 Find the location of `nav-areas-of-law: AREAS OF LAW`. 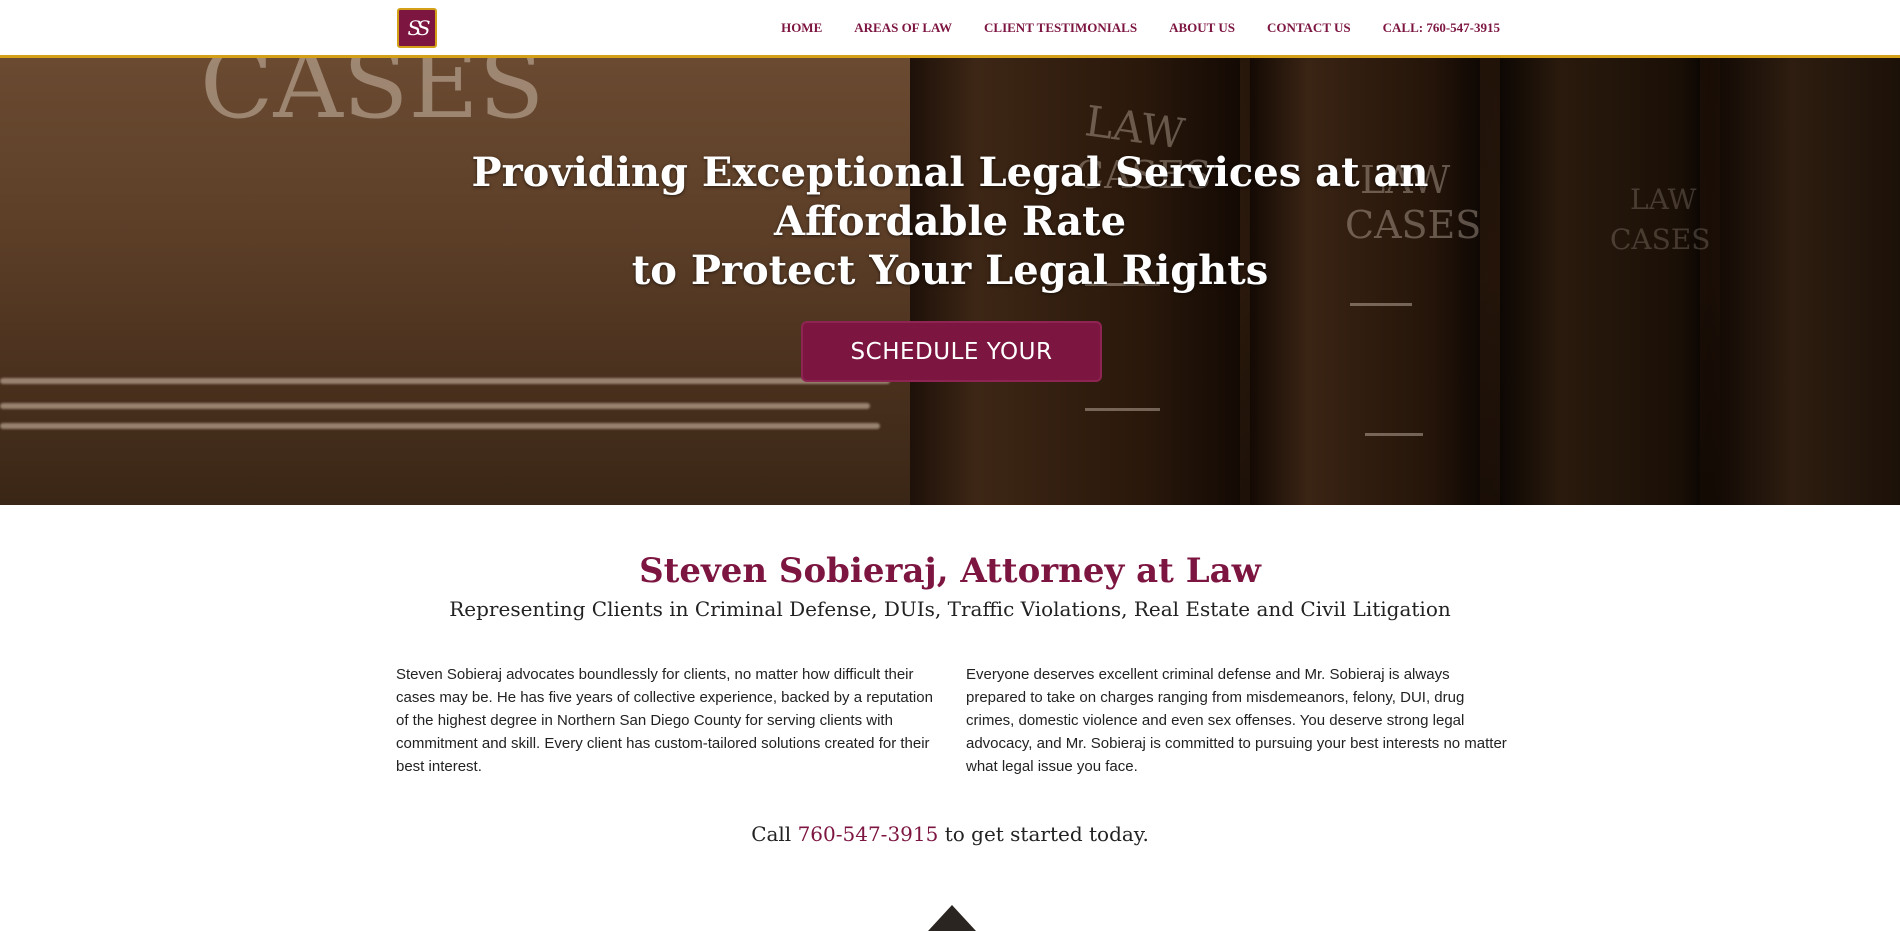

nav-areas-of-law: AREAS OF LAW is located at coordinates (903, 28).